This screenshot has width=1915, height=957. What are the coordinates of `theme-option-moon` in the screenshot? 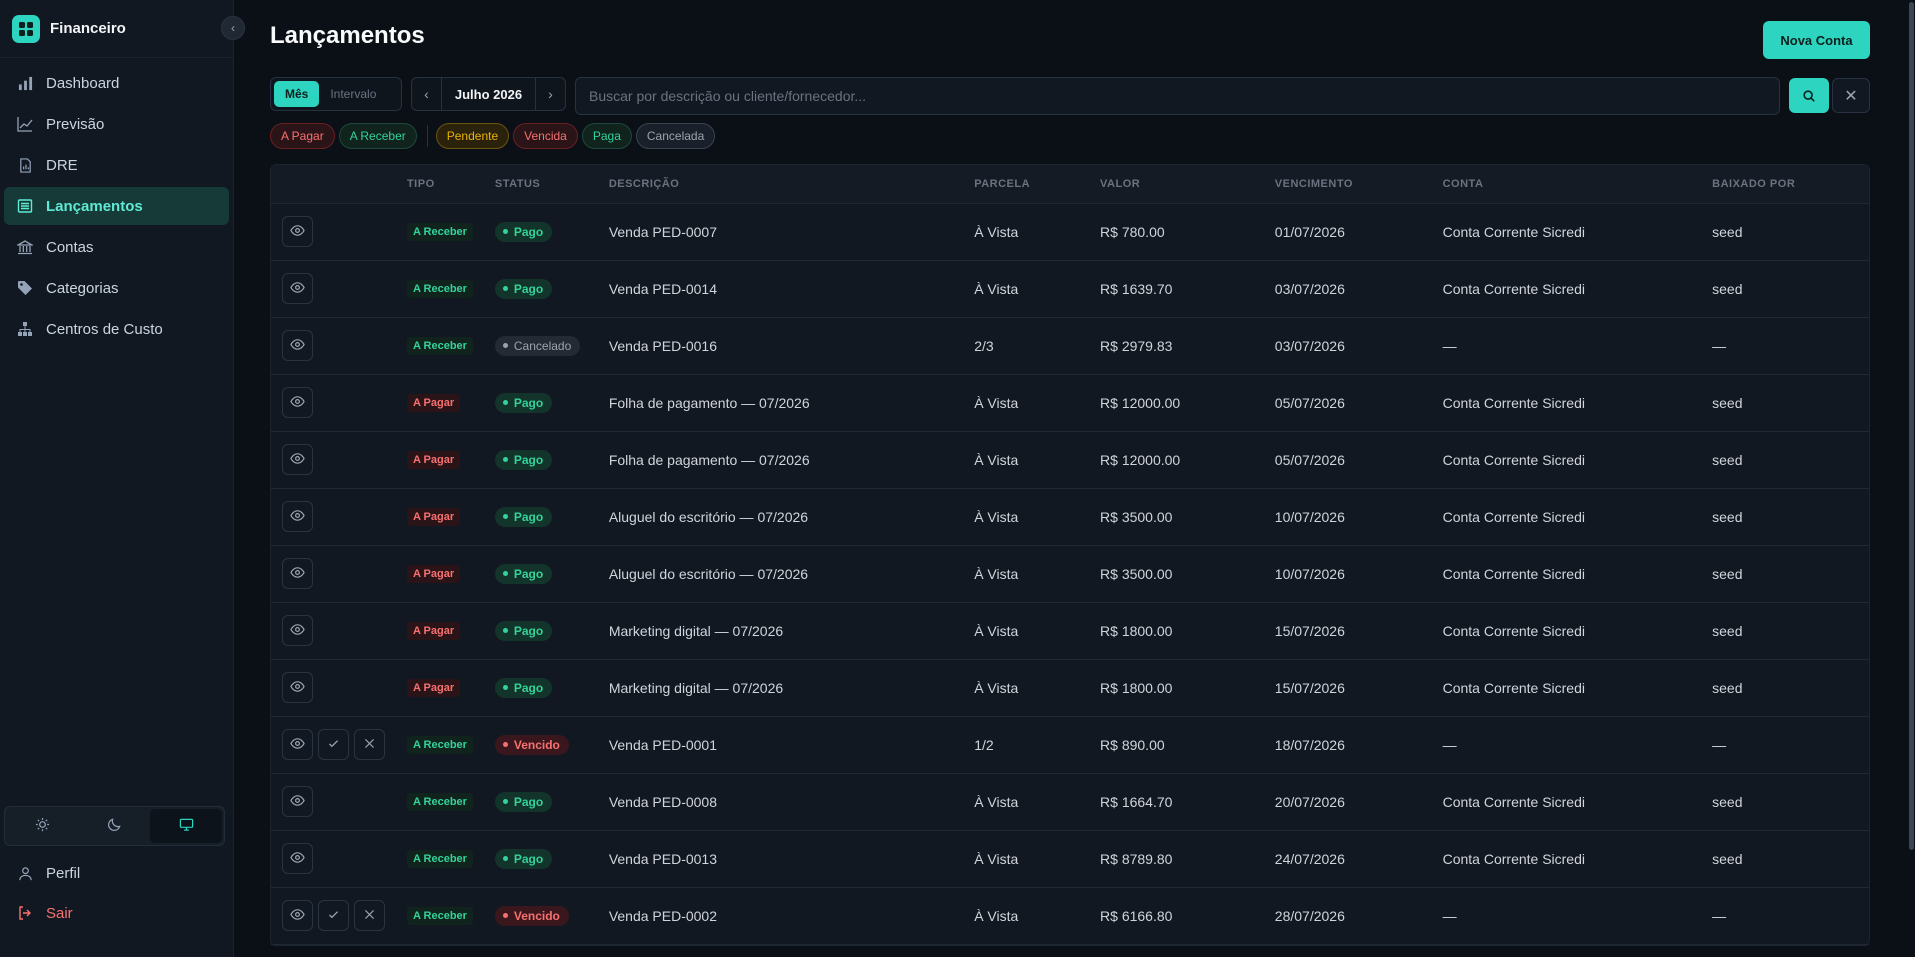 It's located at (115, 826).